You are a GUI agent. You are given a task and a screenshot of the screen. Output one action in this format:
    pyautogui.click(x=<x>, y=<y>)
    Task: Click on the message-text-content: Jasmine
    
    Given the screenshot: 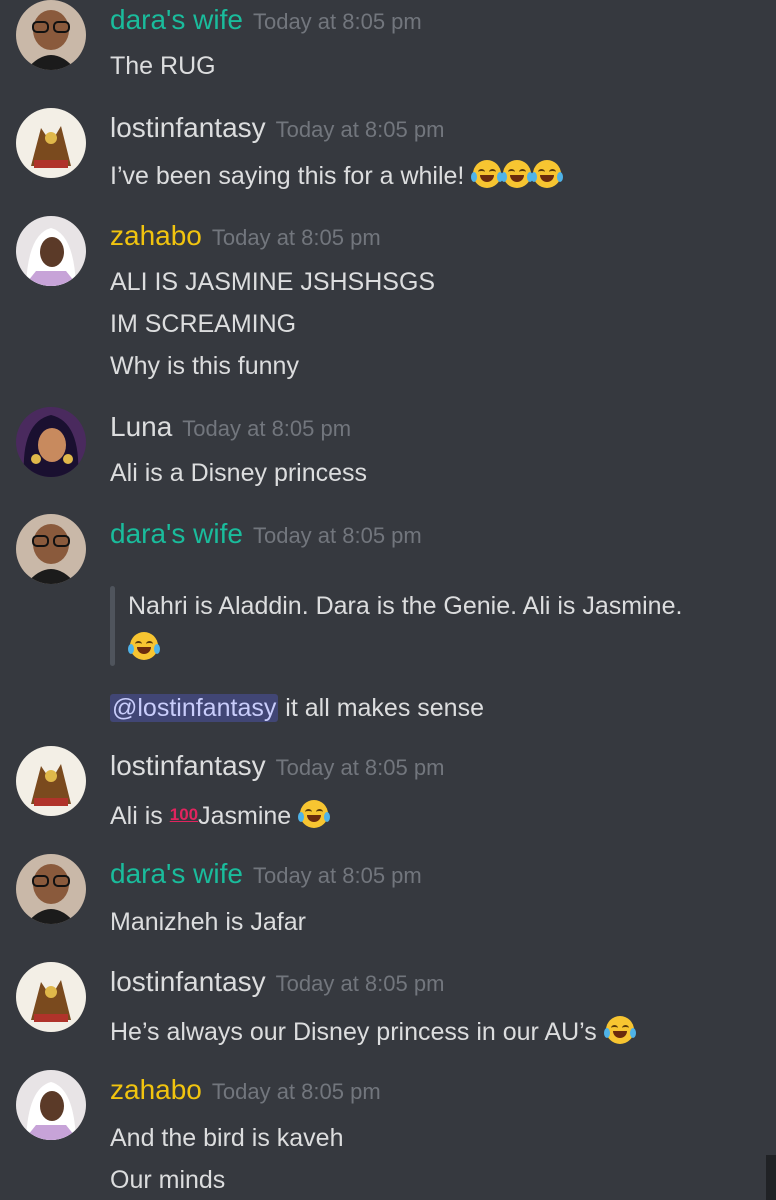 What is the action you would take?
    pyautogui.click(x=245, y=816)
    